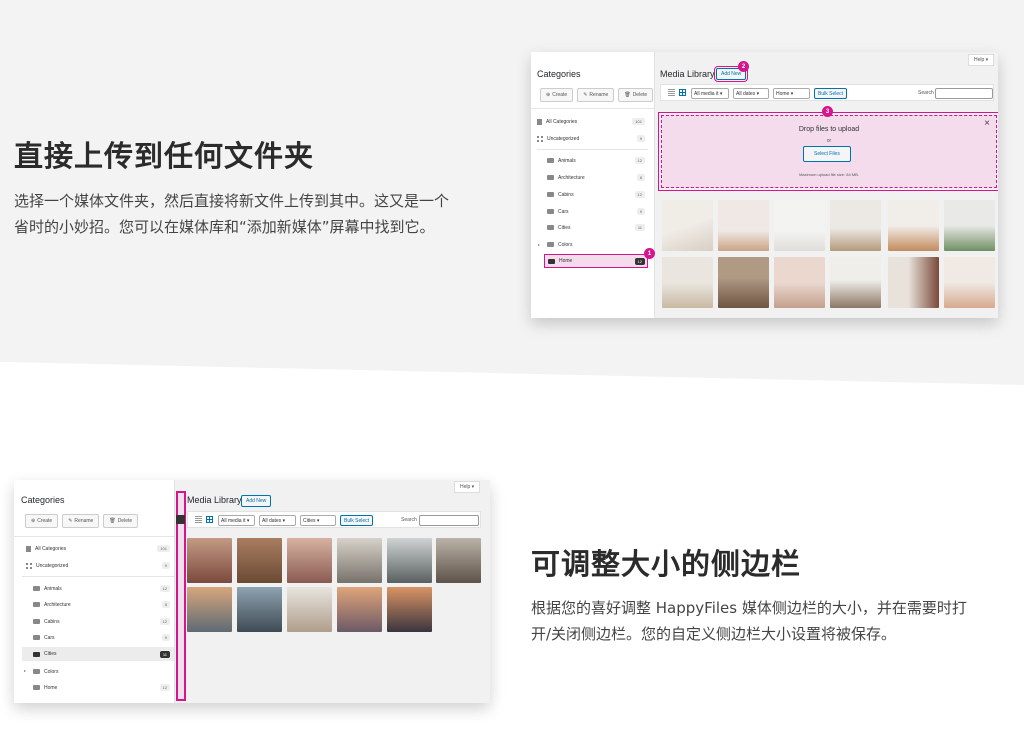 Image resolution: width=1024 pixels, height=747 pixels. Describe the element at coordinates (164, 156) in the screenshot. I see `feature1-title: 直接上传到任何文件夹` at that location.